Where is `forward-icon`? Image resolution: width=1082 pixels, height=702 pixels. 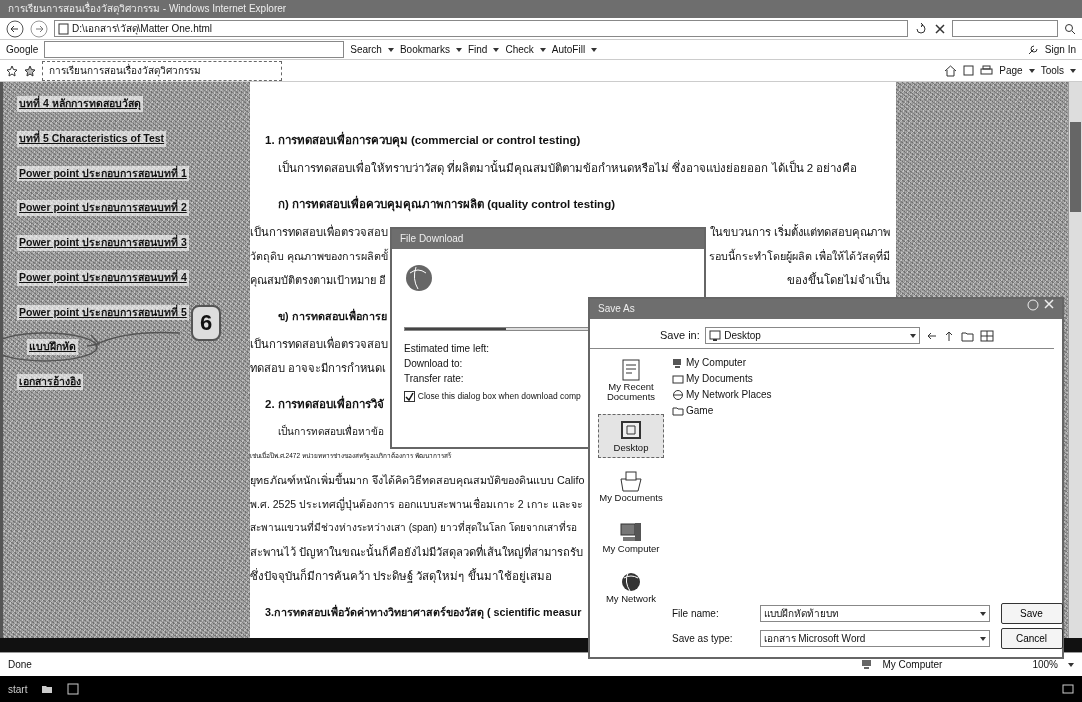
forward-icon is located at coordinates (39, 28).